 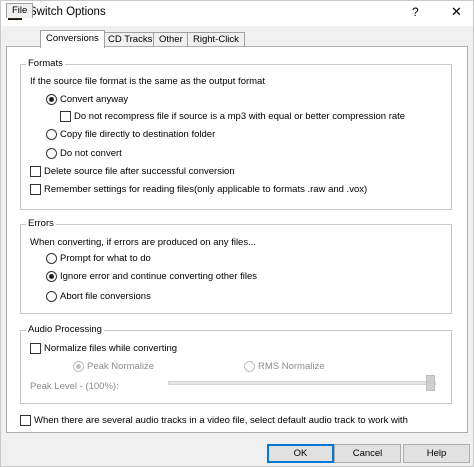 I want to click on copy-directly-label: Copy file directly to destination folder, so click(x=137, y=134).